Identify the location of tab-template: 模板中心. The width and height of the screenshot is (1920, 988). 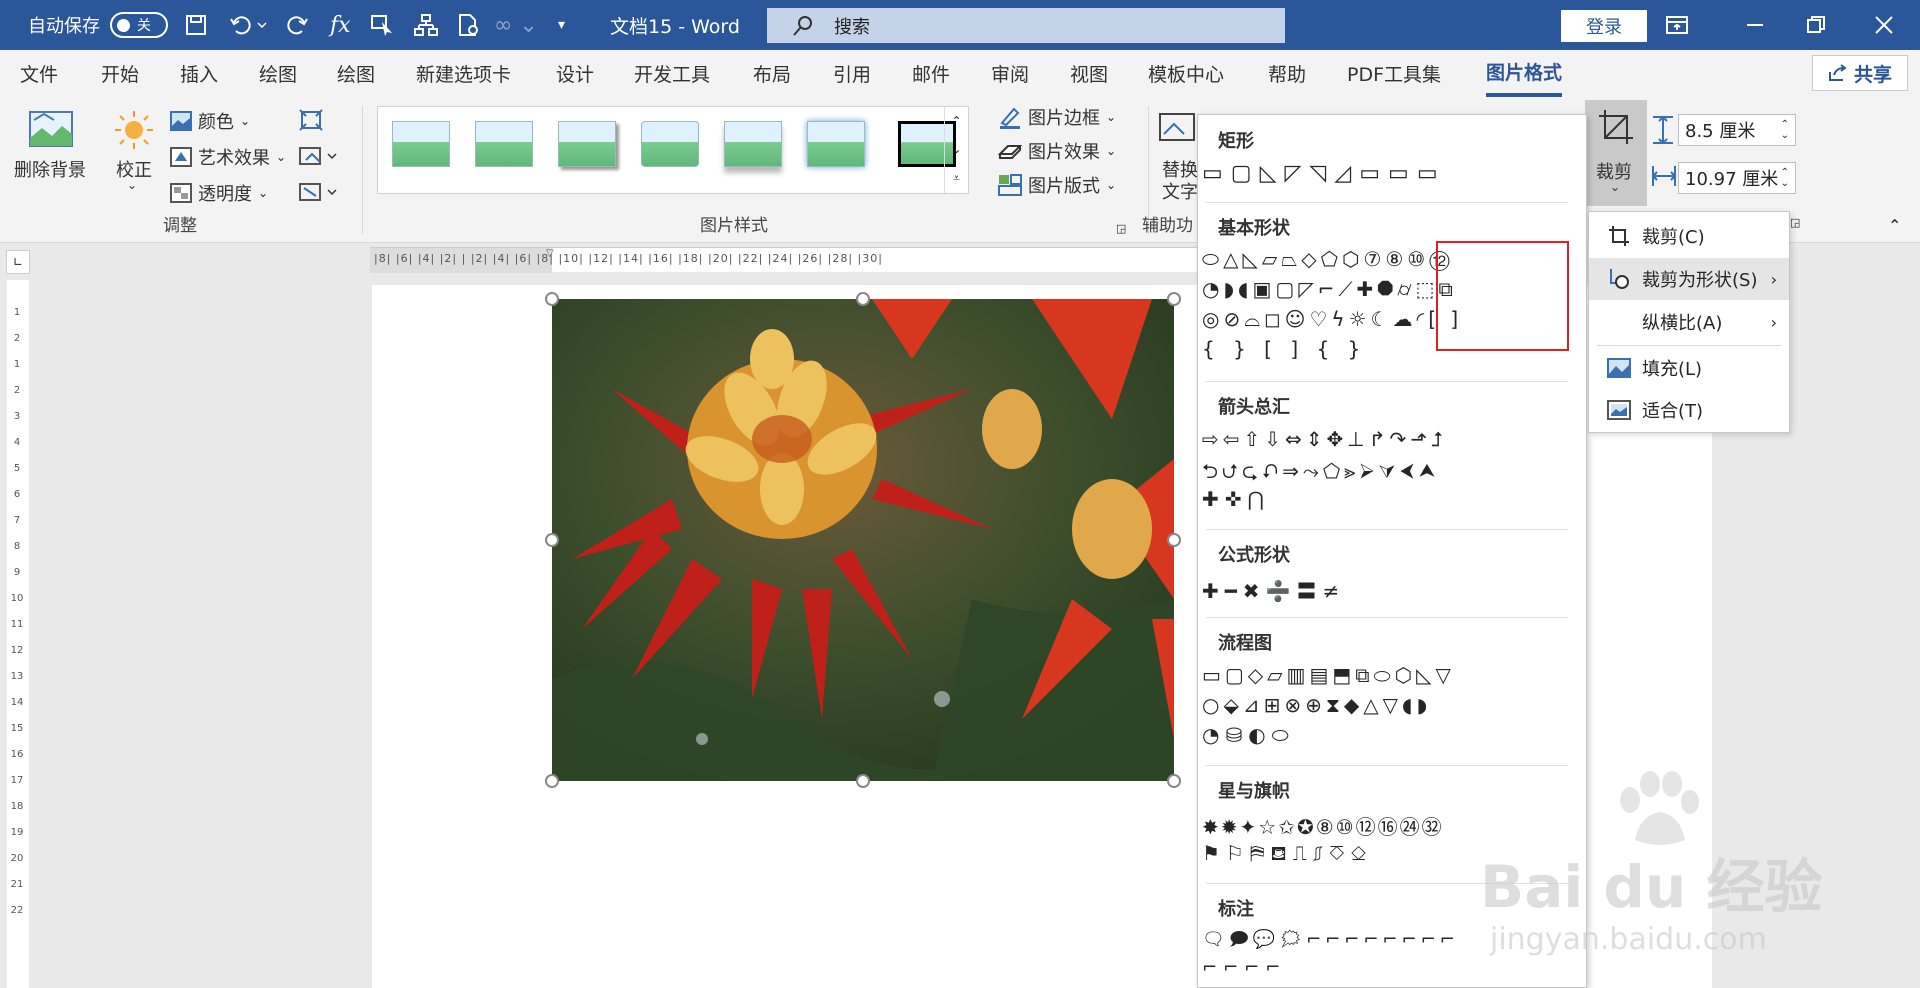
(1186, 73).